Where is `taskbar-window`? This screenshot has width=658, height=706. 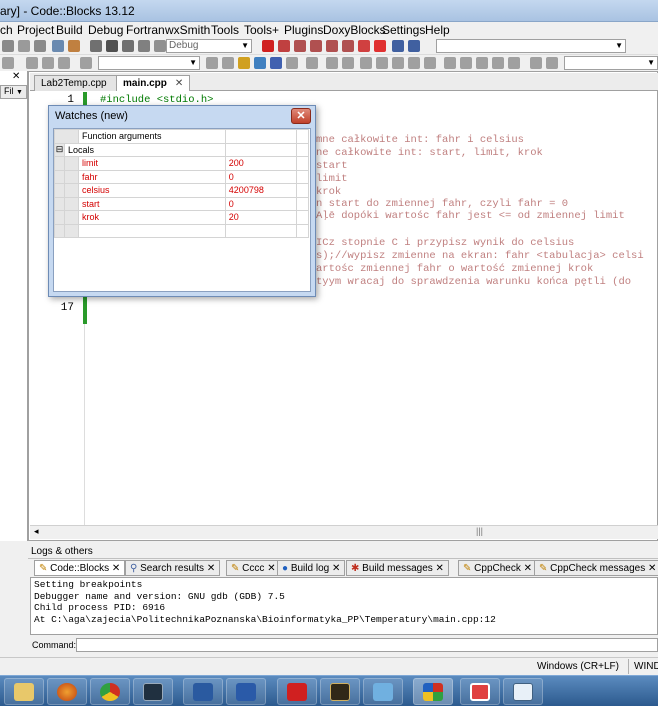
taskbar-window is located at coordinates (523, 691).